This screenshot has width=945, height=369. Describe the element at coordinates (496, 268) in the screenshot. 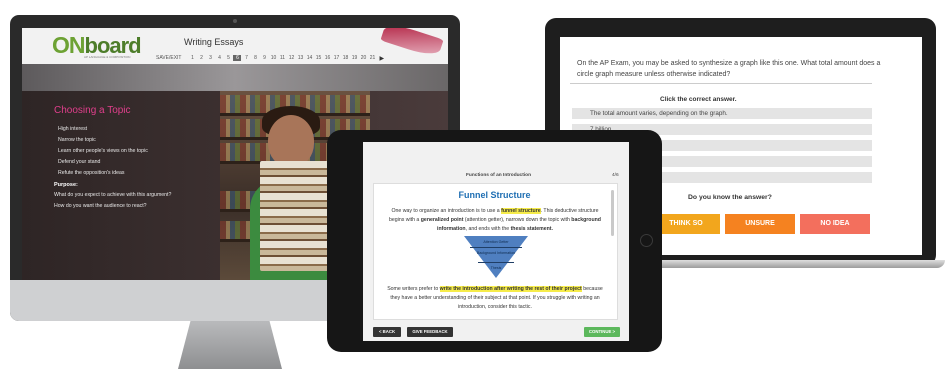

I see `funnel-label: Thesis` at that location.